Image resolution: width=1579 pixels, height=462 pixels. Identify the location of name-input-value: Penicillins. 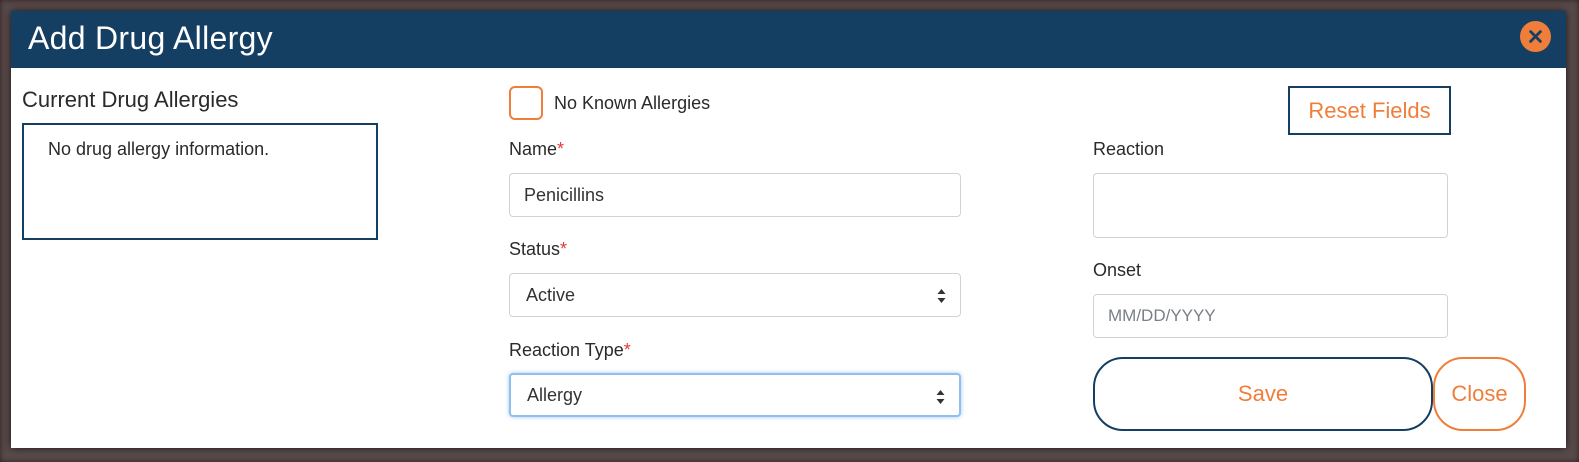
(564, 194).